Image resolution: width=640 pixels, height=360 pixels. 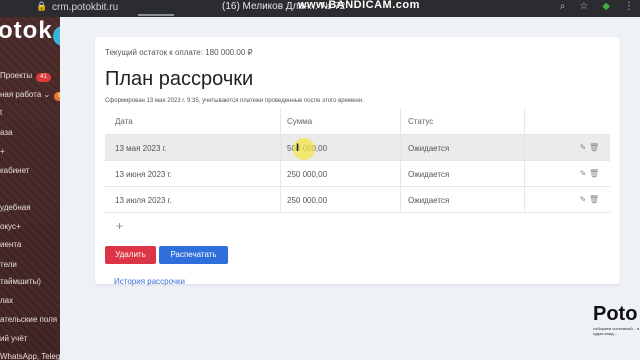 What do you see at coordinates (28, 319) in the screenshot?
I see `sidebar-item-custom-fields: ательские поля` at bounding box center [28, 319].